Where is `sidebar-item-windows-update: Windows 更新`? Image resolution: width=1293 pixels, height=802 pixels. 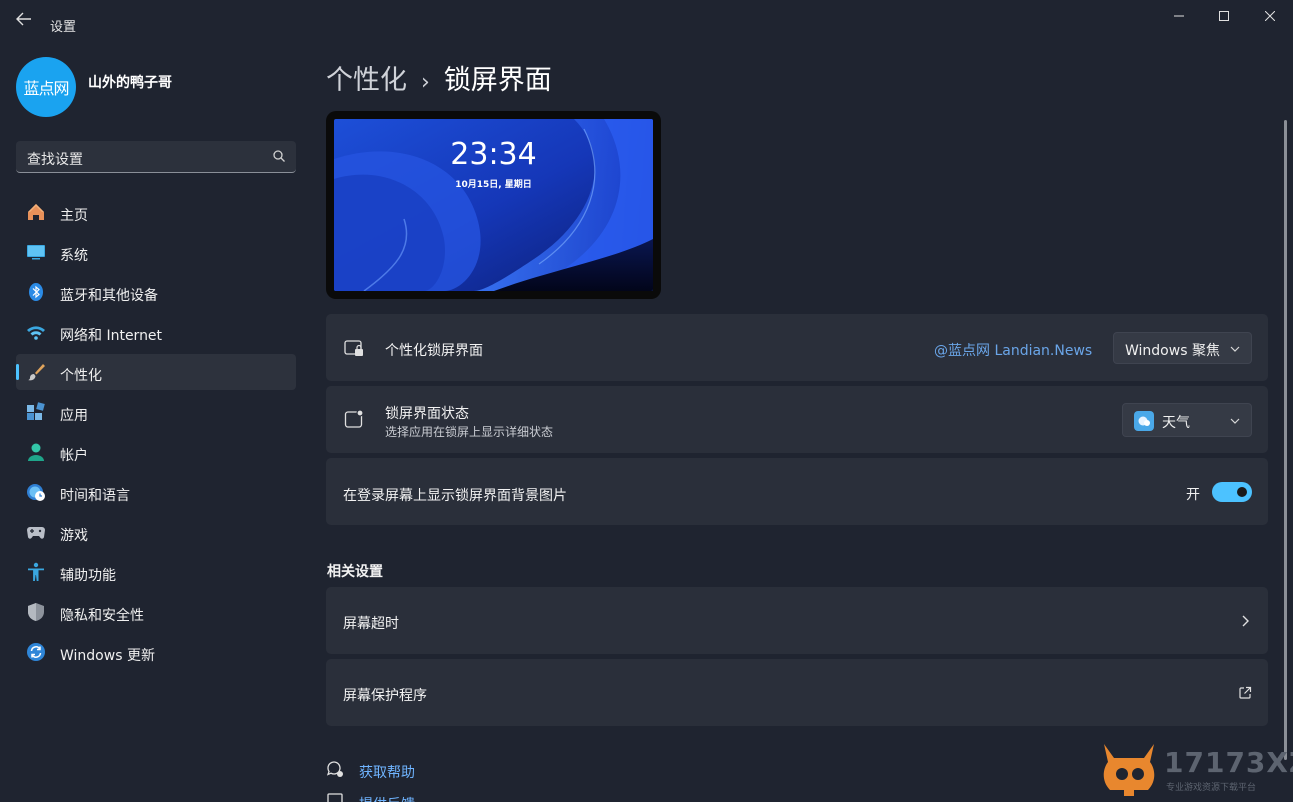
sidebar-item-windows-update: Windows 更新 is located at coordinates (156, 652).